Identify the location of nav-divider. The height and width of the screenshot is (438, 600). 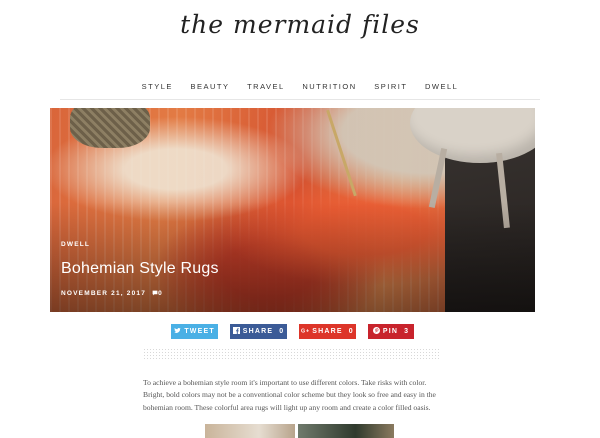
(300, 99).